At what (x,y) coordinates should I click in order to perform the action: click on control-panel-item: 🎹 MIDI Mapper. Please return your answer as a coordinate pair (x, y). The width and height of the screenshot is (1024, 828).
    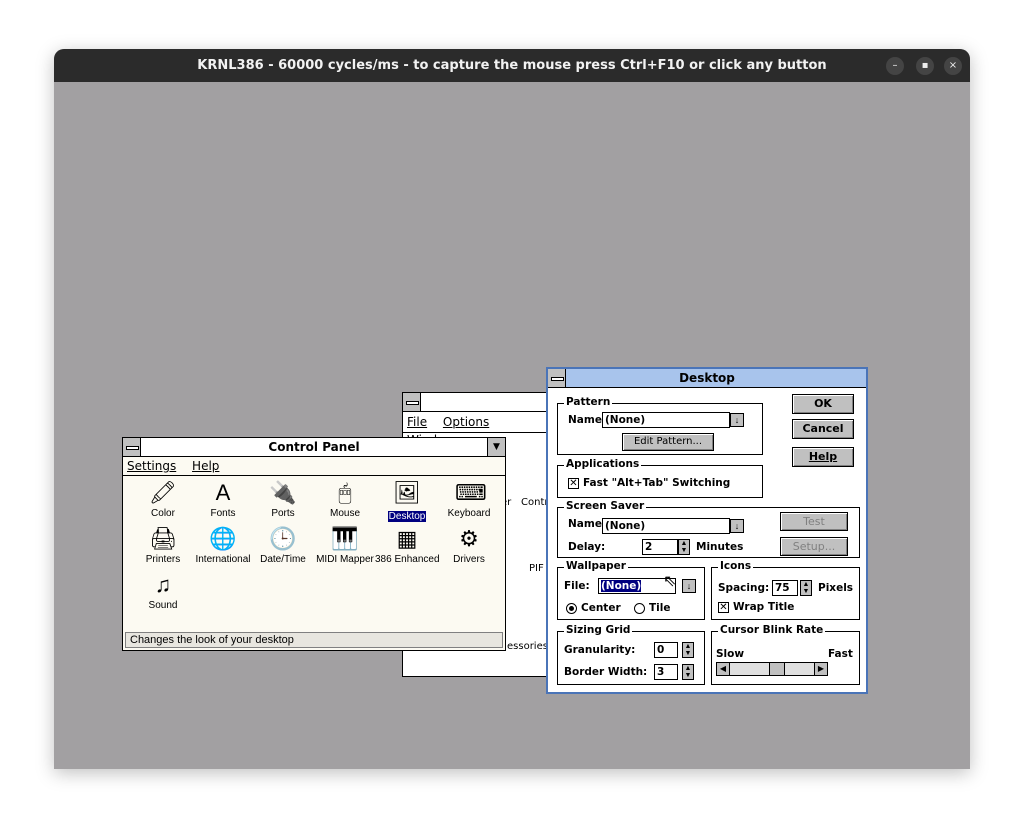
    Looking at the image, I should click on (345, 549).